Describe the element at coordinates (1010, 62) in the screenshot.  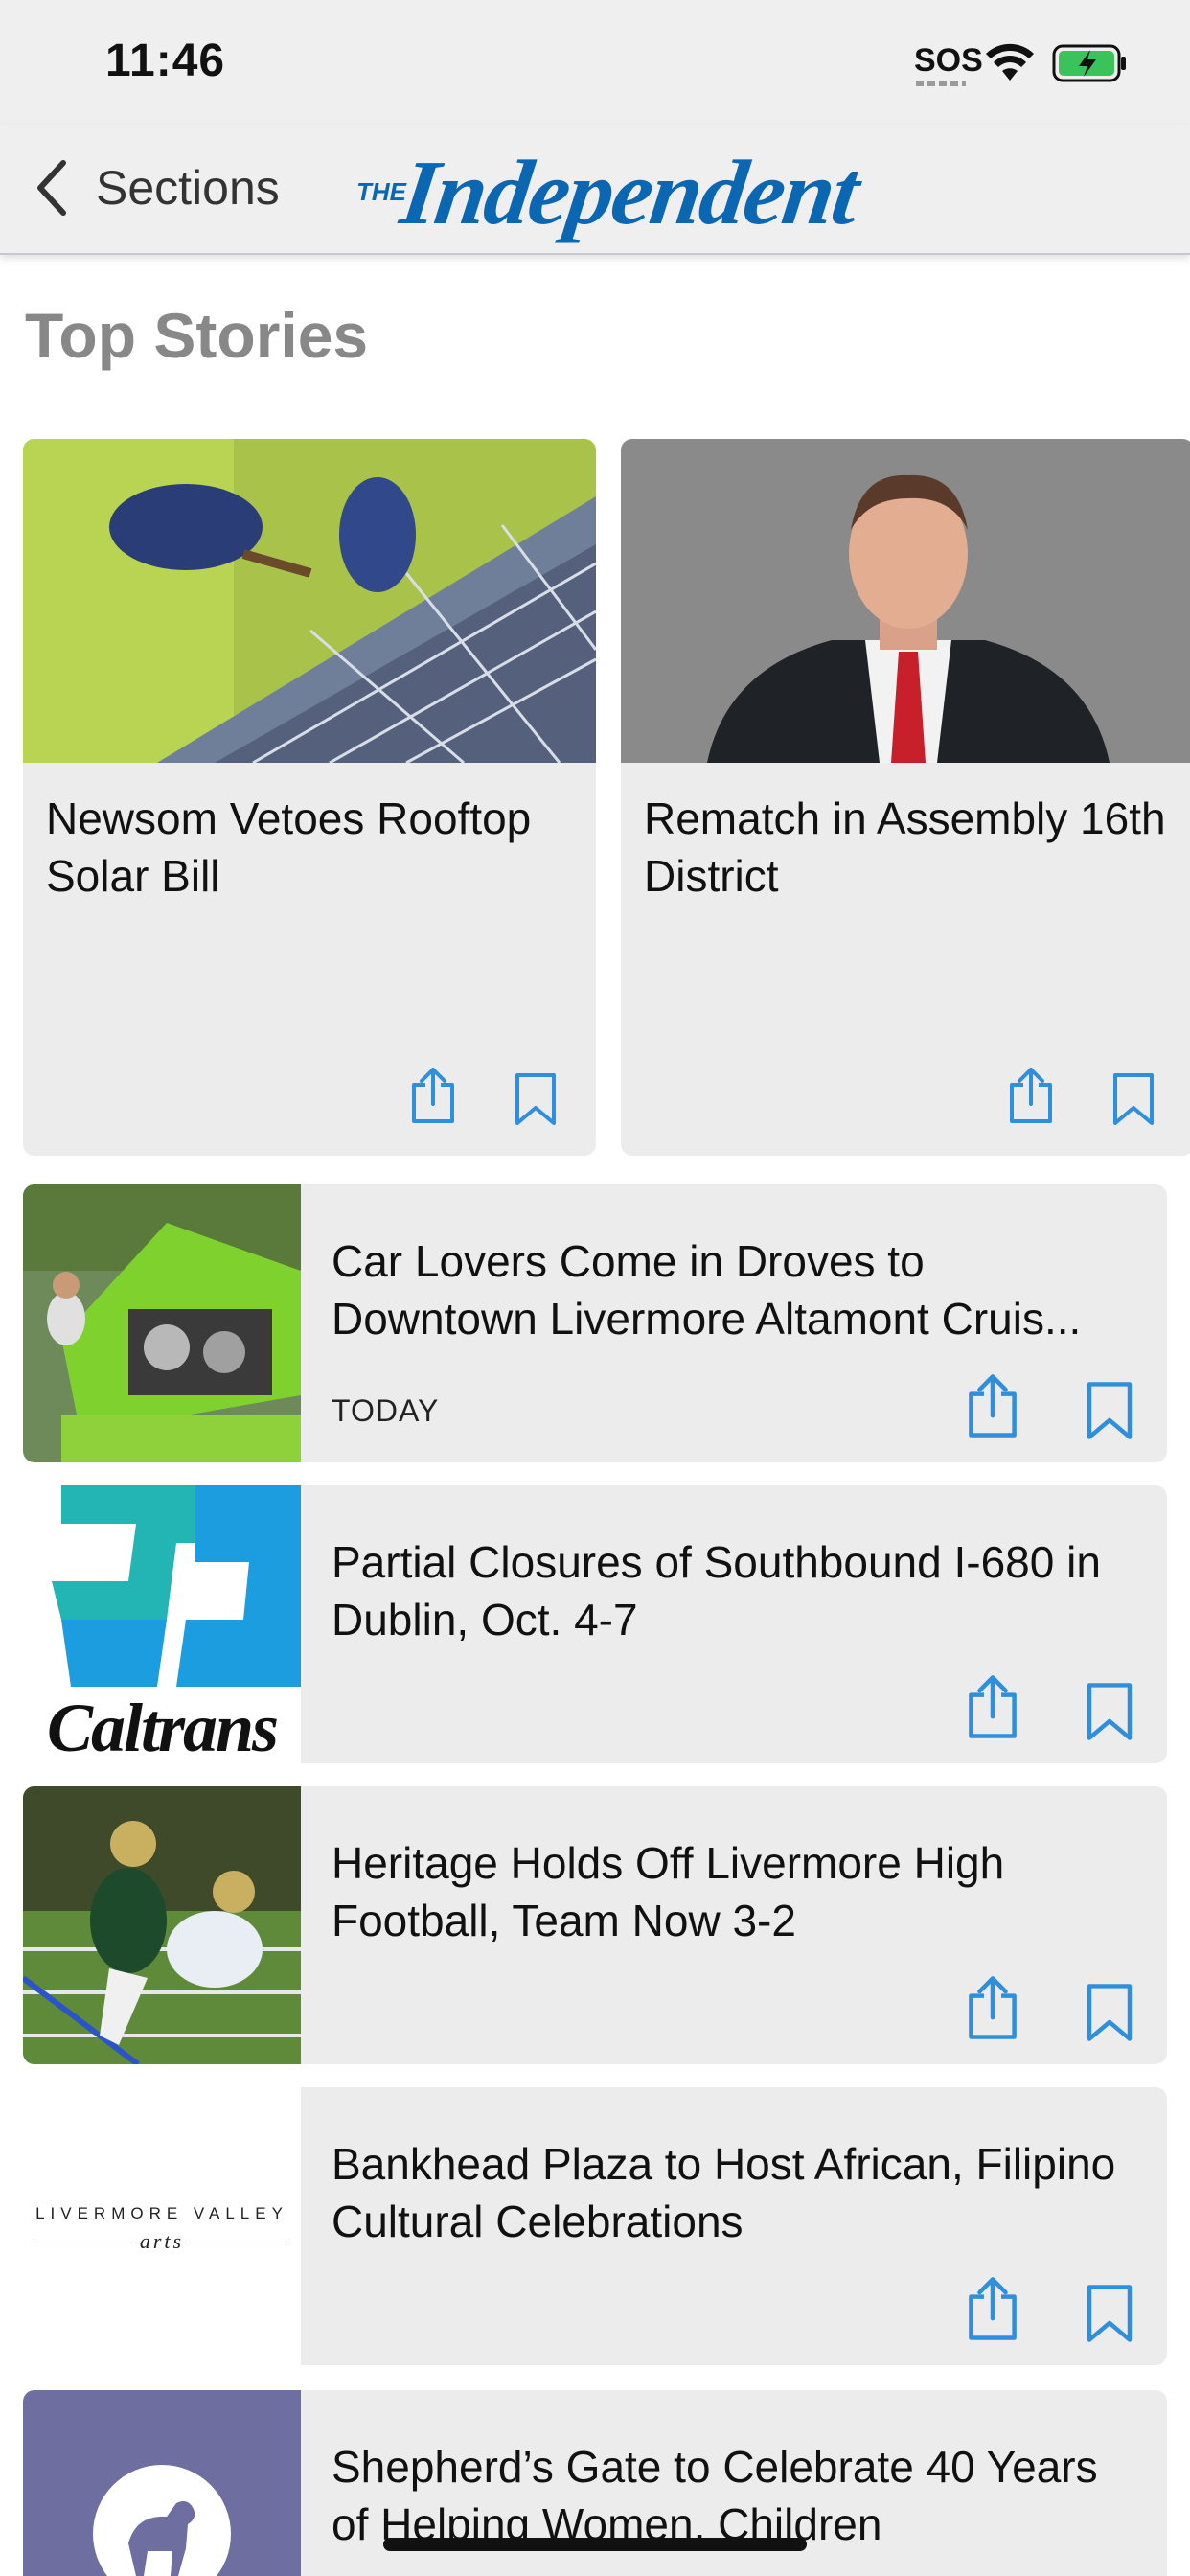
I see `wifi-icon` at that location.